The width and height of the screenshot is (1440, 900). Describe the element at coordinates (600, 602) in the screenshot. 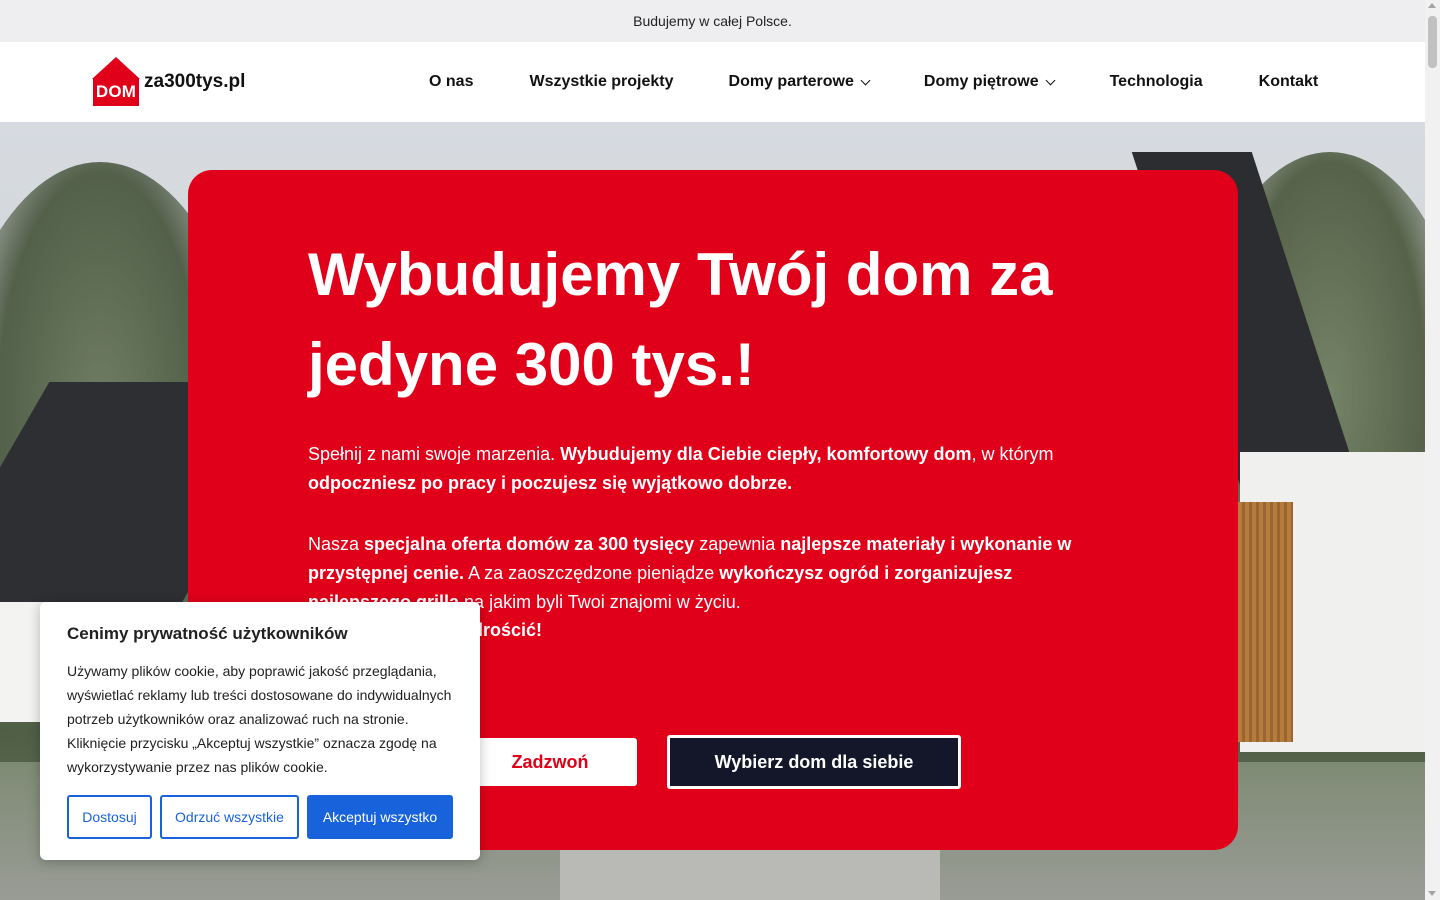

I see `text-span: na jakim byli Twoi znajomi w życiu.` at that location.